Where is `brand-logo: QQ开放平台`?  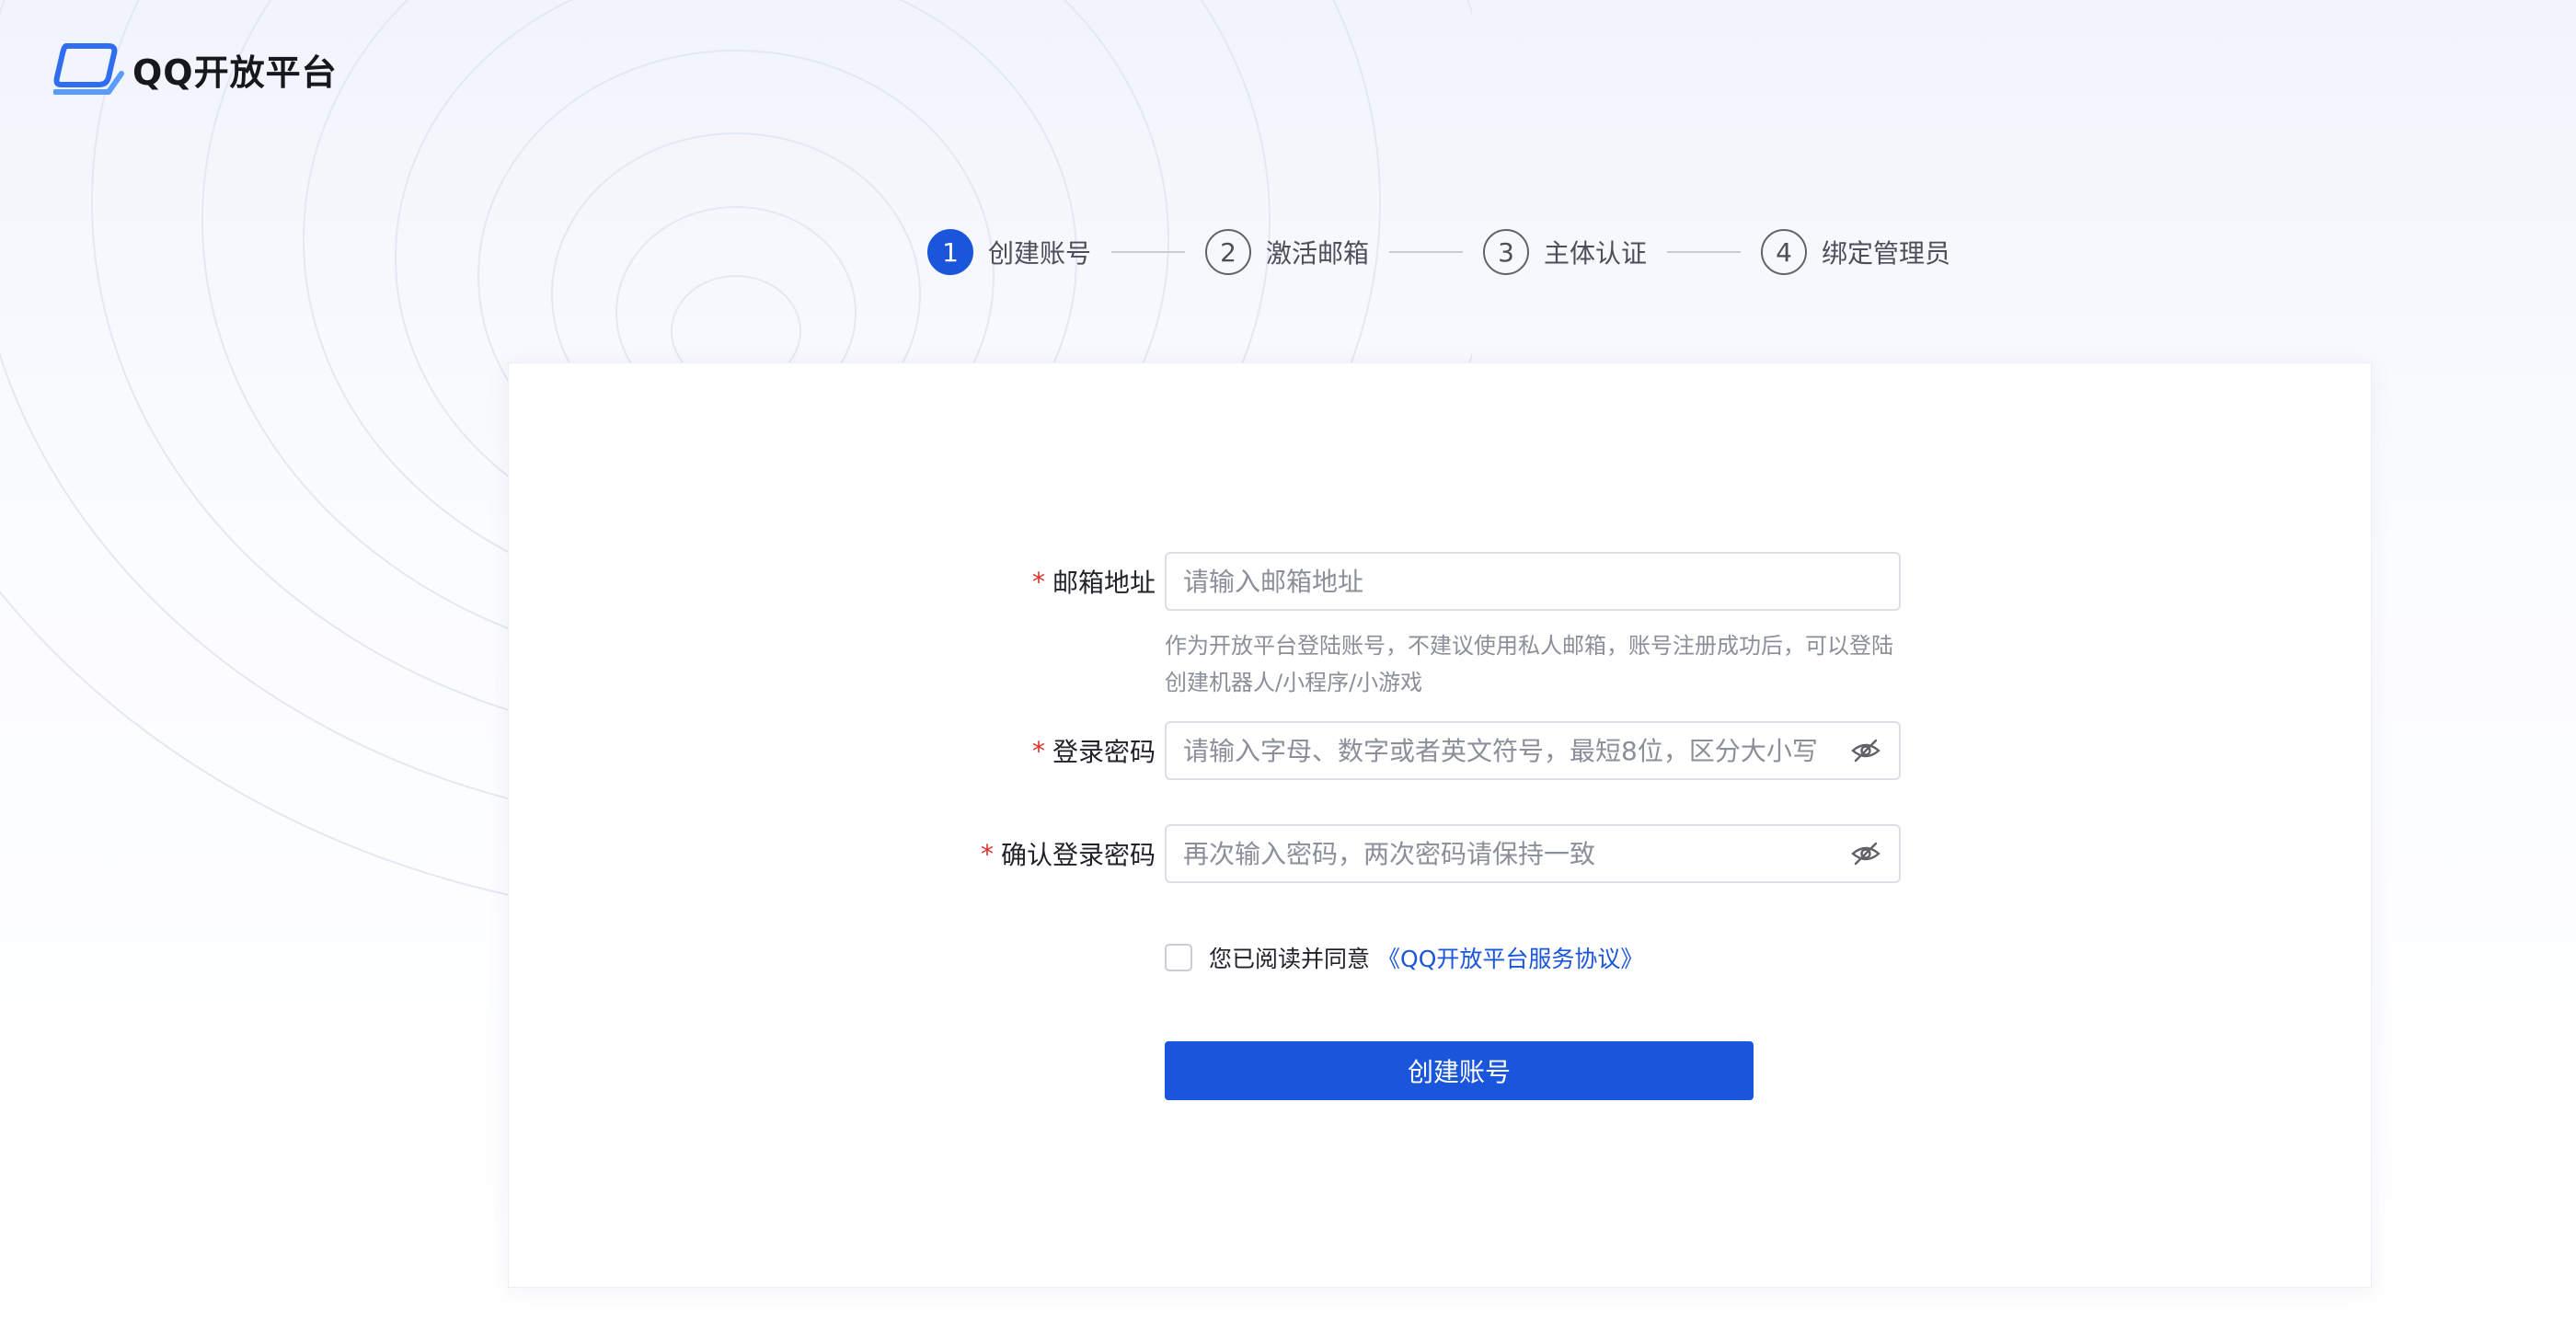
brand-logo: QQ开放平台 is located at coordinates (195, 69).